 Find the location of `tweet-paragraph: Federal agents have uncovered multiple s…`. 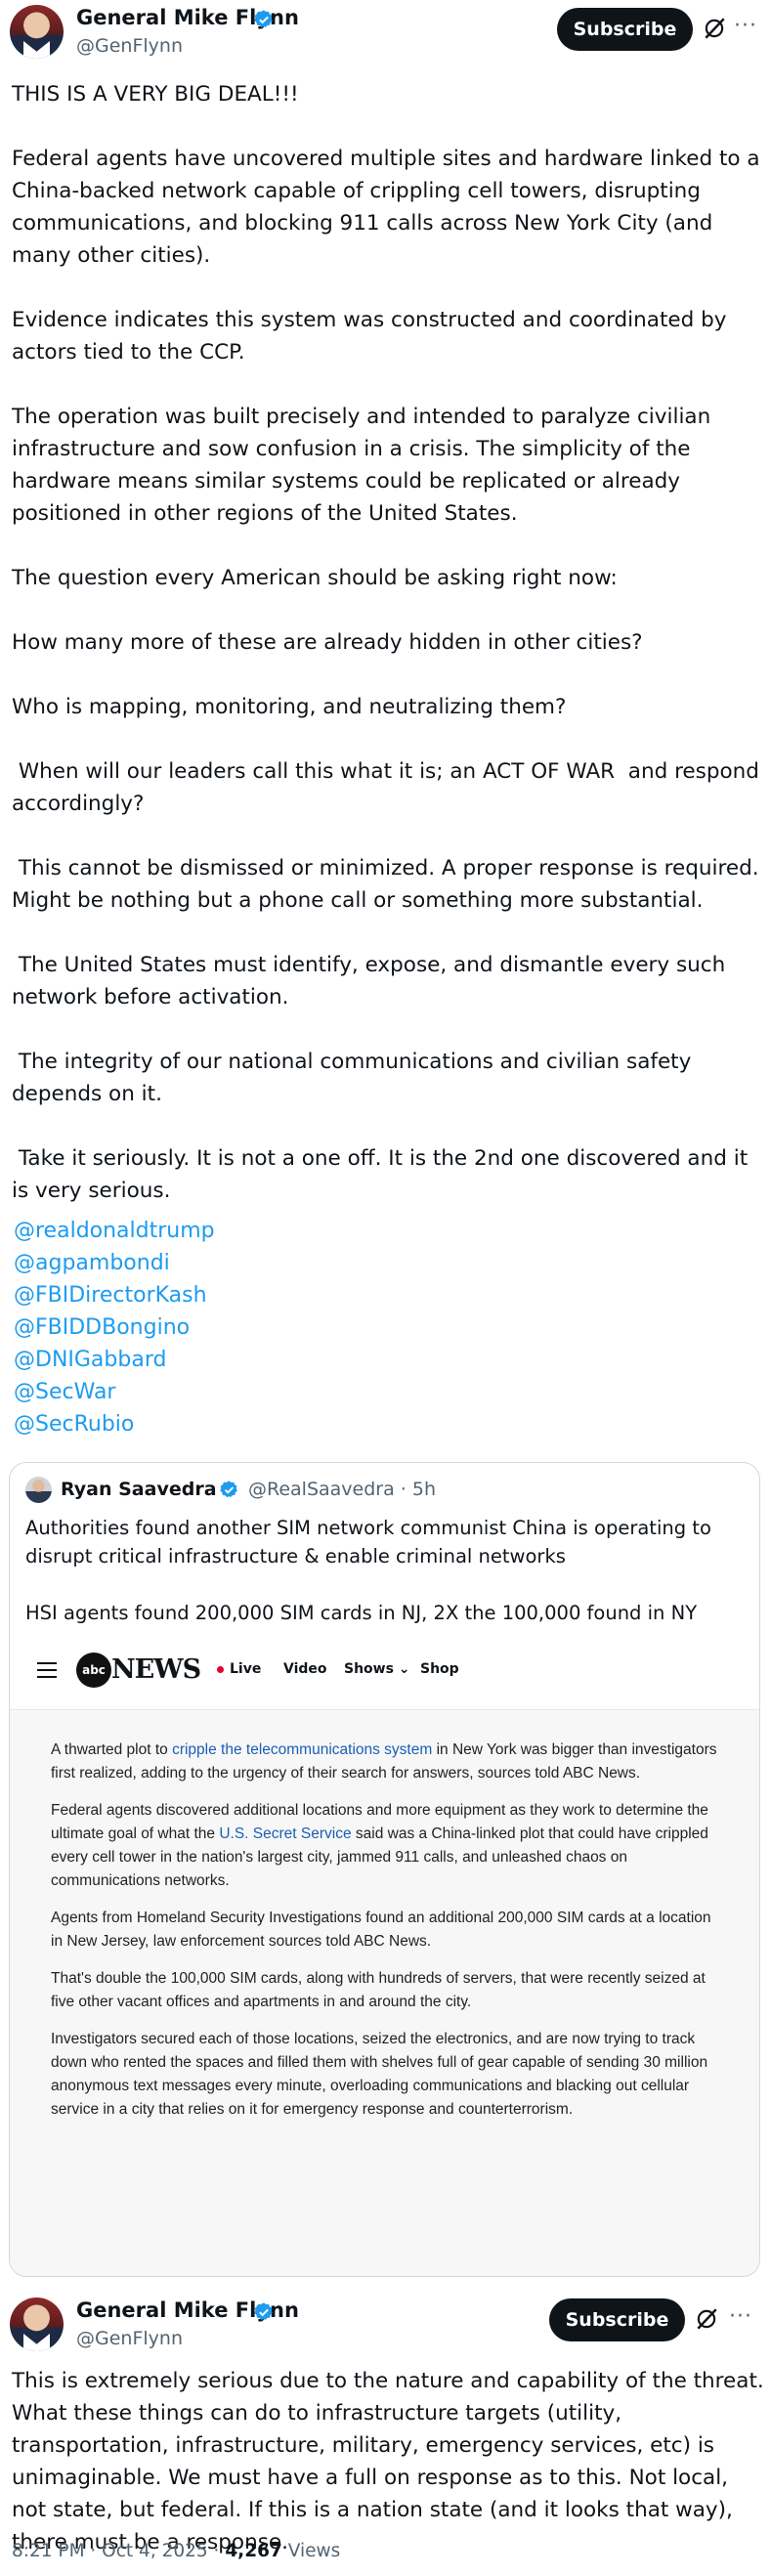

tweet-paragraph: Federal agents have uncovered multiple s… is located at coordinates (389, 208).